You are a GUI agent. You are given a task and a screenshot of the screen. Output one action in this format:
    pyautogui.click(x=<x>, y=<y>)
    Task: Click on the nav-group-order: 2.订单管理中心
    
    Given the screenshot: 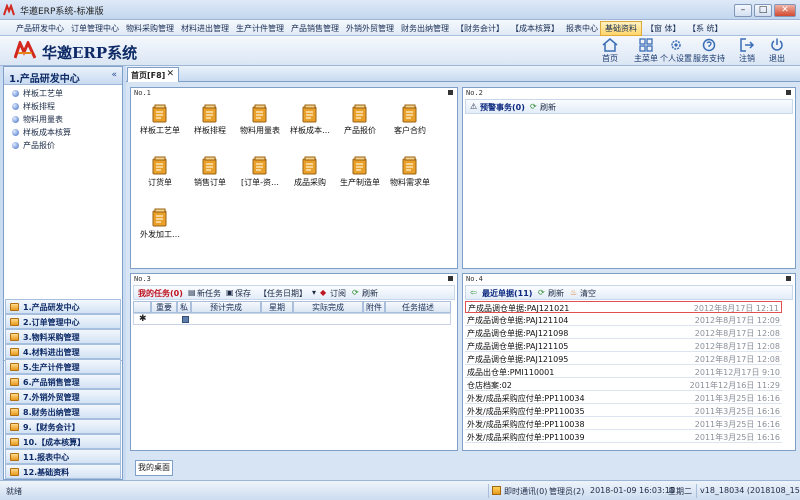 What is the action you would take?
    pyautogui.click(x=63, y=321)
    